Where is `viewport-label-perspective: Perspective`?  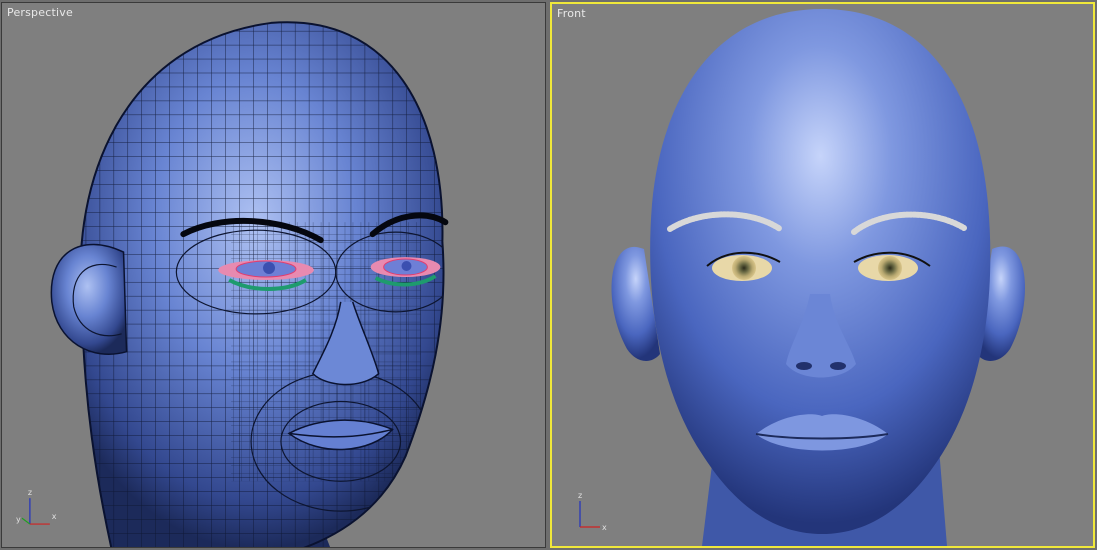
viewport-label-perspective: Perspective is located at coordinates (40, 12).